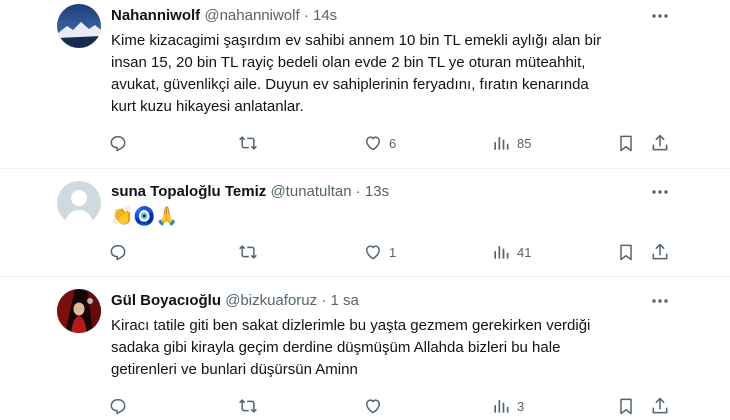 The image size is (730, 420). Describe the element at coordinates (251, 15) in the screenshot. I see `handle: @nahanniwolf` at that location.